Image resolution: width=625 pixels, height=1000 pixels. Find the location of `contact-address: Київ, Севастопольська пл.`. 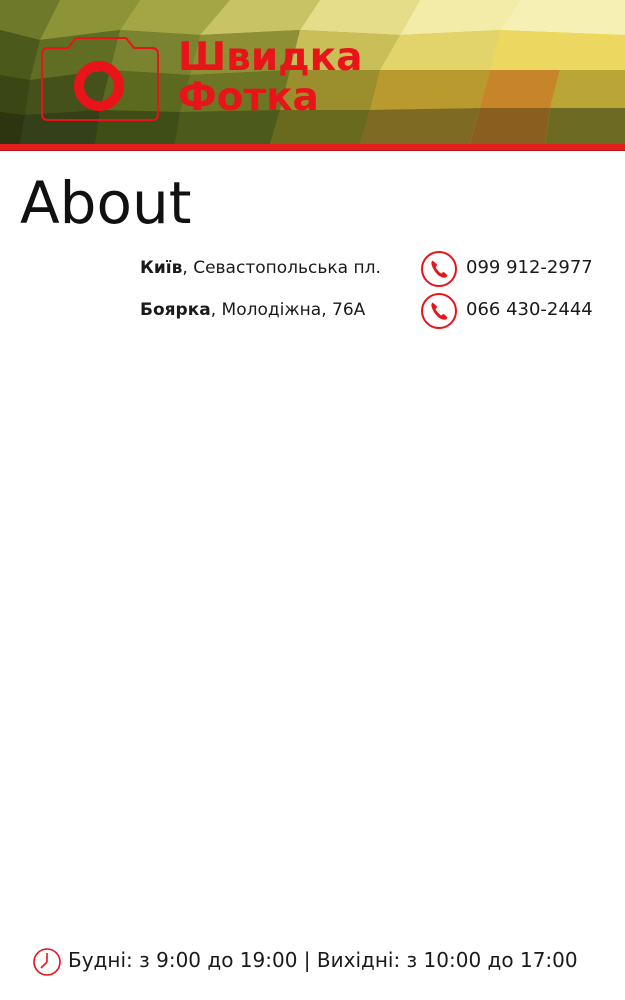

contact-address: Київ, Севастопольська пл. is located at coordinates (260, 268).